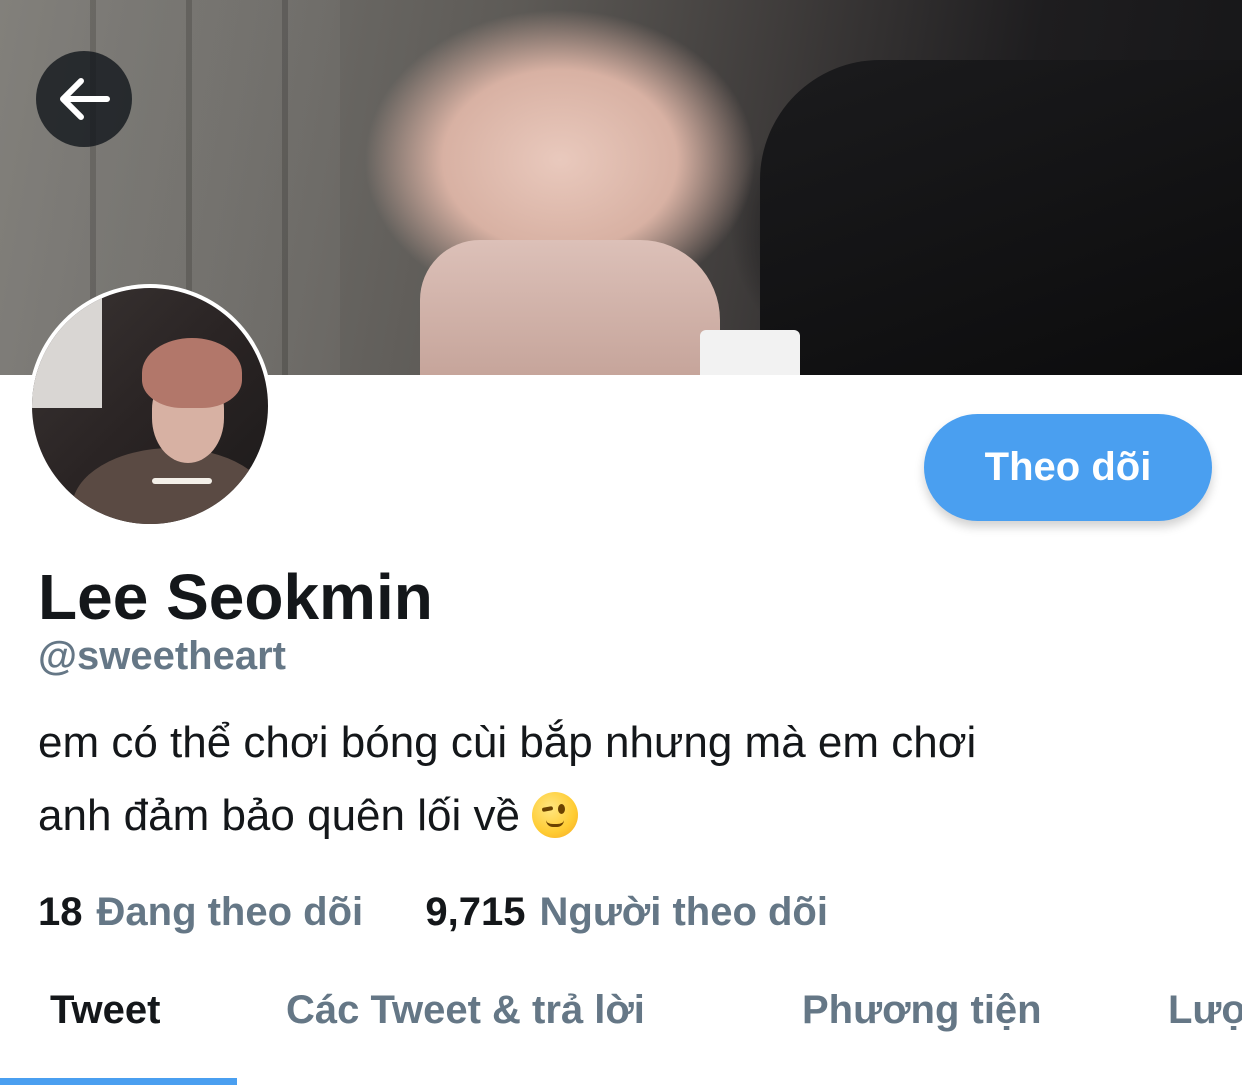 The image size is (1242, 1089). What do you see at coordinates (922, 1010) in the screenshot?
I see `tab-media: Phương tiện` at bounding box center [922, 1010].